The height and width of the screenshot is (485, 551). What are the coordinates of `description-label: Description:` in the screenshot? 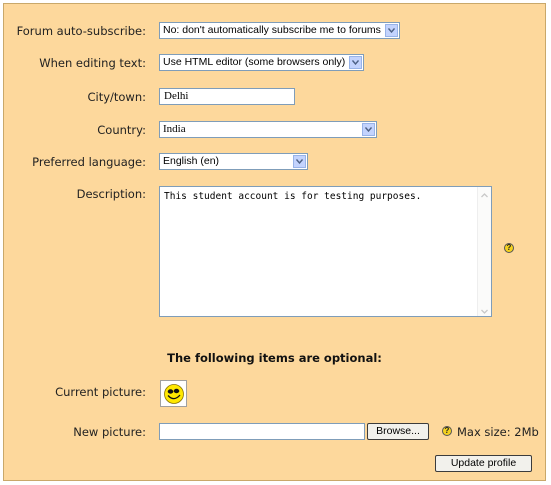 It's located at (111, 194).